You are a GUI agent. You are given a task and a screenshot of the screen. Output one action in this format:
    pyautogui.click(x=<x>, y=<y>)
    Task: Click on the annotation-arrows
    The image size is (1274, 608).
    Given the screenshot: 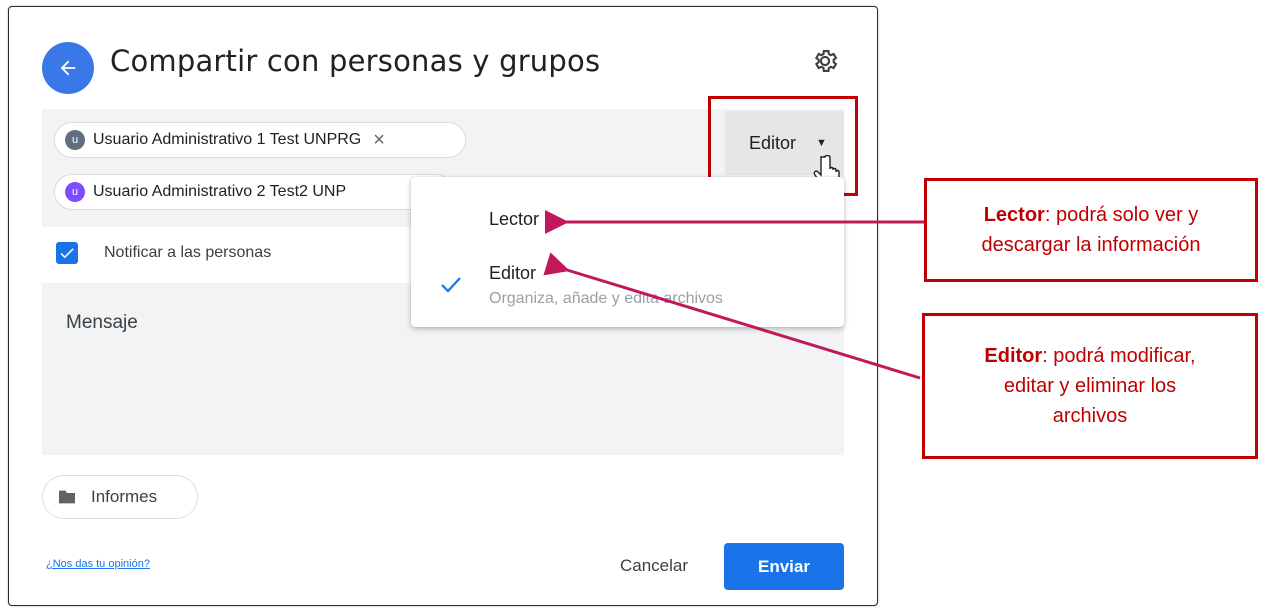 What is the action you would take?
    pyautogui.click(x=733, y=295)
    